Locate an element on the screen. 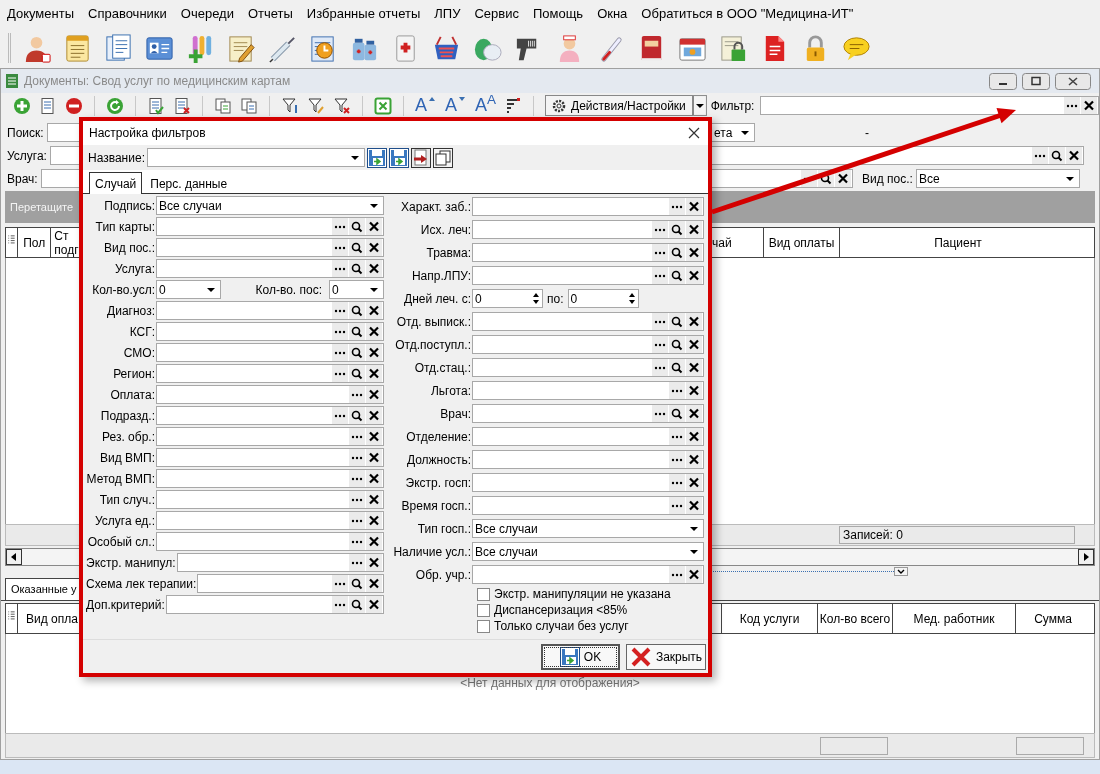 This screenshot has width=1100, height=774. field-label: Тип случ.: is located at coordinates (126, 500).